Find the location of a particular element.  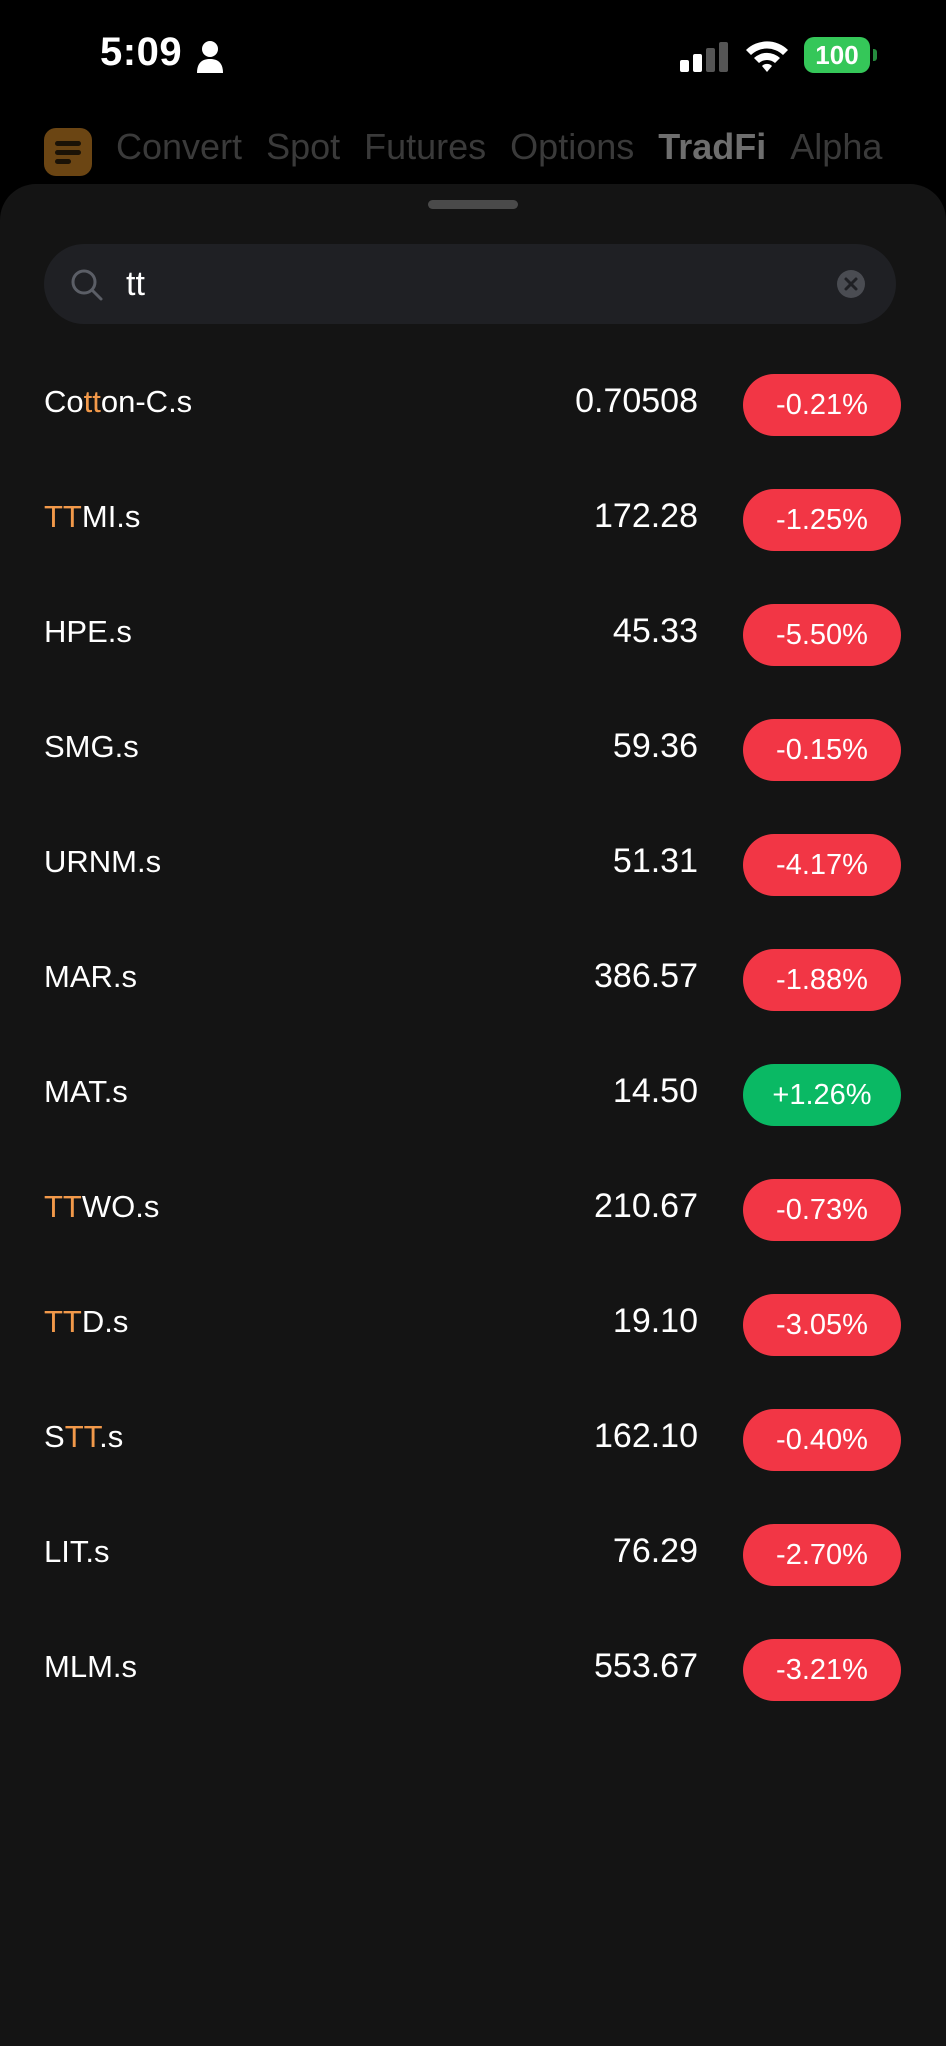

symbol-text: MAR.s is located at coordinates (90, 976).